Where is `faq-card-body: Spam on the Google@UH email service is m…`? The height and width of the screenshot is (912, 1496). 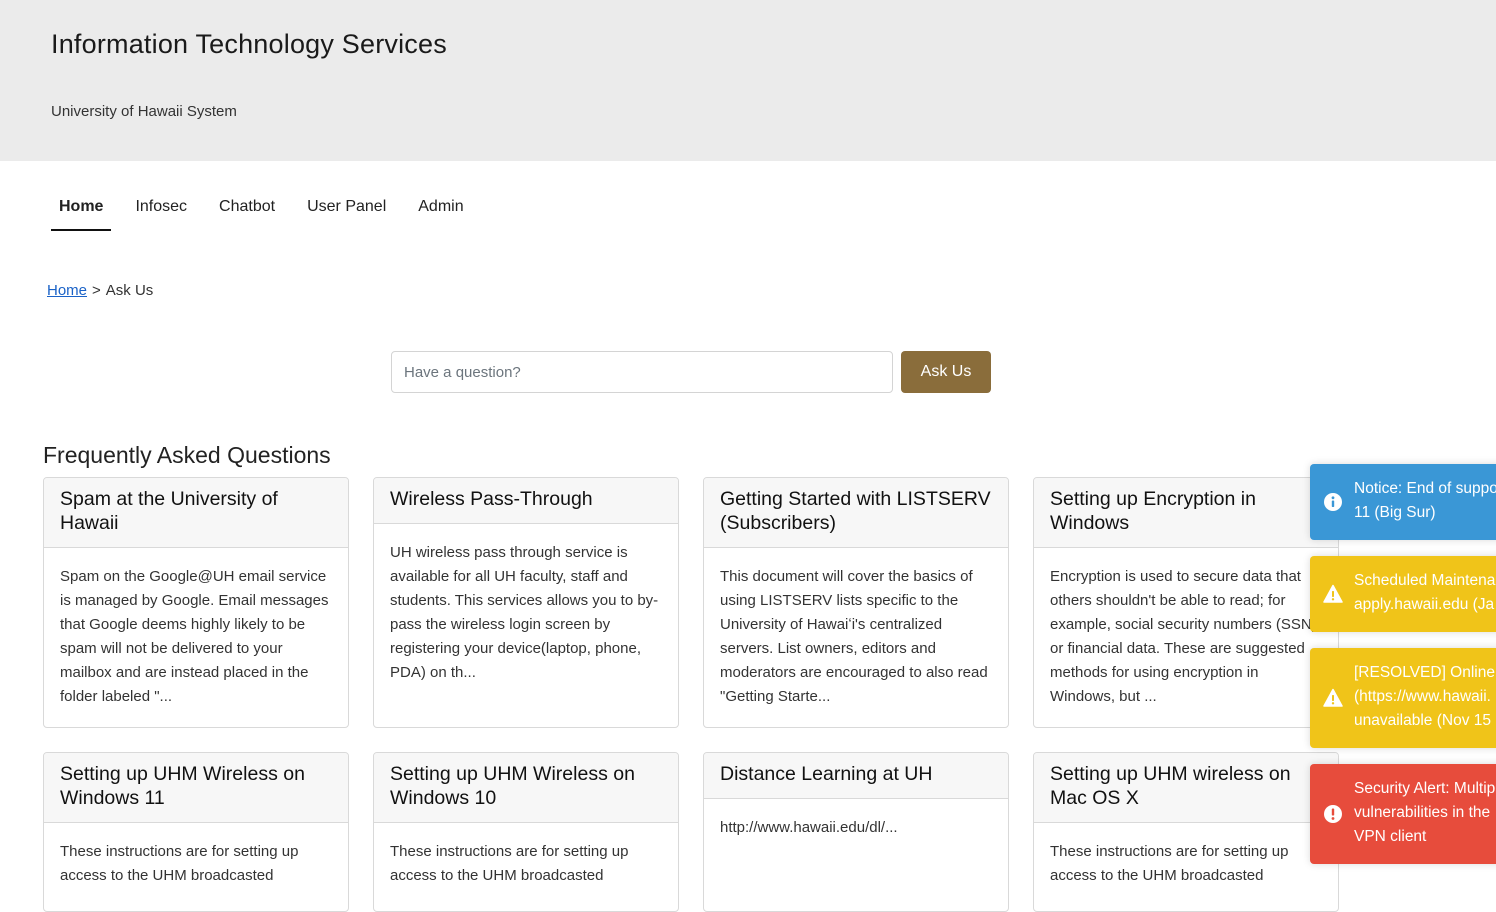
faq-card-body: Spam on the Google@UH email service is m… is located at coordinates (194, 636).